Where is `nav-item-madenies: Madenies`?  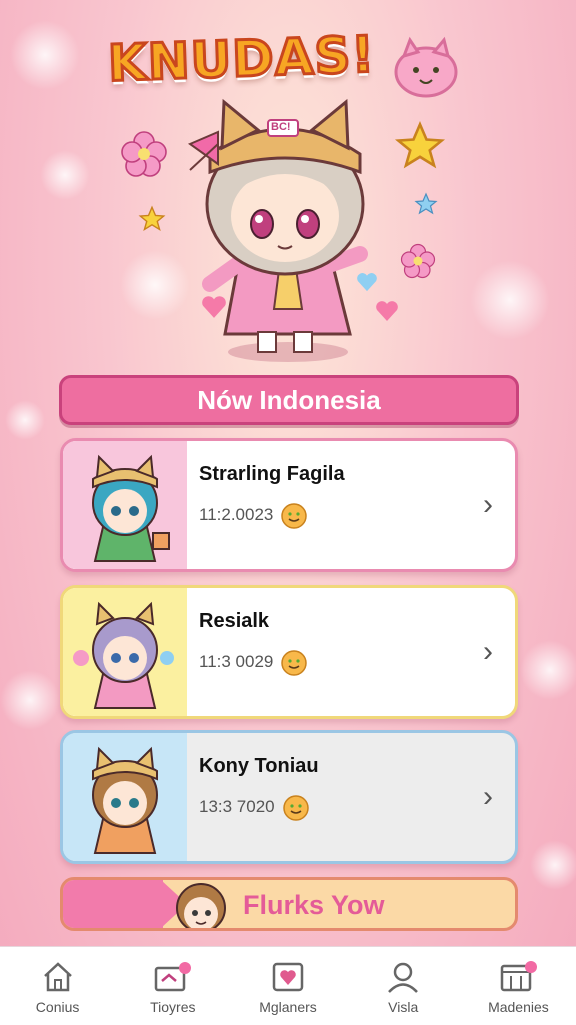 nav-item-madenies: Madenies is located at coordinates (518, 986).